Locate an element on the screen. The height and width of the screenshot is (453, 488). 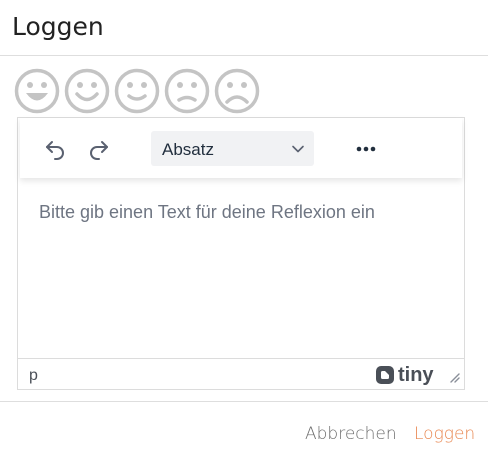
undo-icon is located at coordinates (55, 150).